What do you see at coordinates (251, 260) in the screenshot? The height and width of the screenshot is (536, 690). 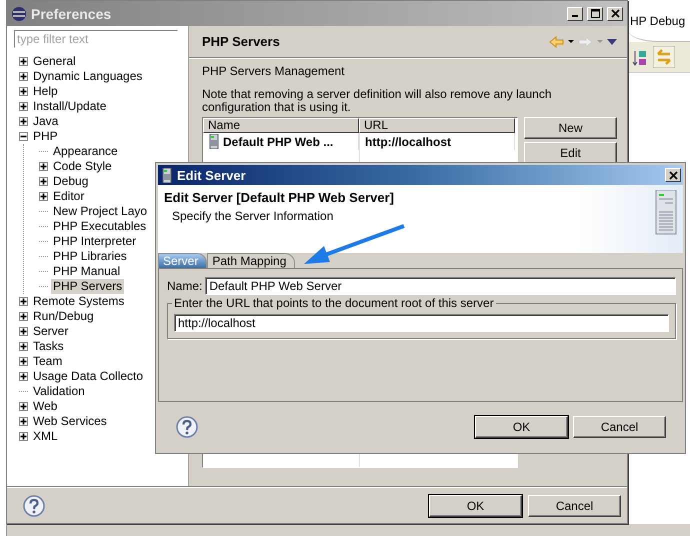 I see `tab: Path Mapping` at bounding box center [251, 260].